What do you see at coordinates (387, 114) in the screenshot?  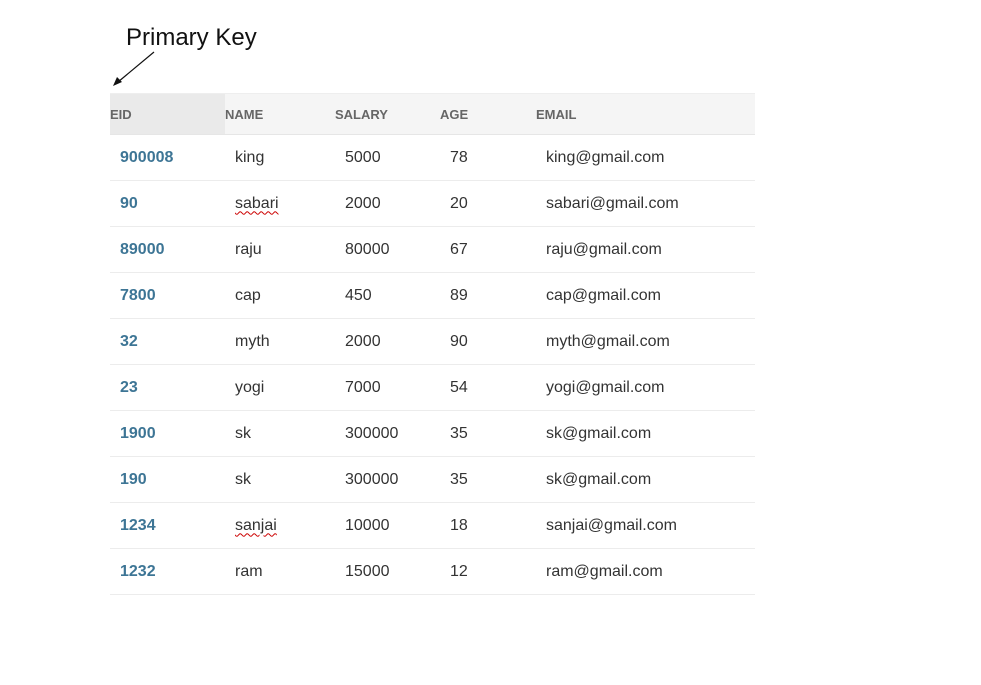 I see `column-header-salary: SALARY` at bounding box center [387, 114].